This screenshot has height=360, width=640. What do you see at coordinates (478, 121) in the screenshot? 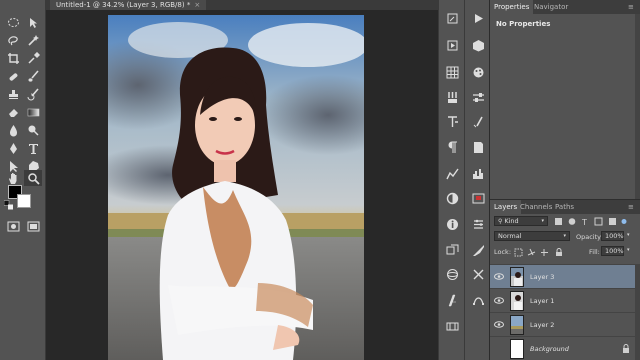
I see `clone-source-icon` at bounding box center [478, 121].